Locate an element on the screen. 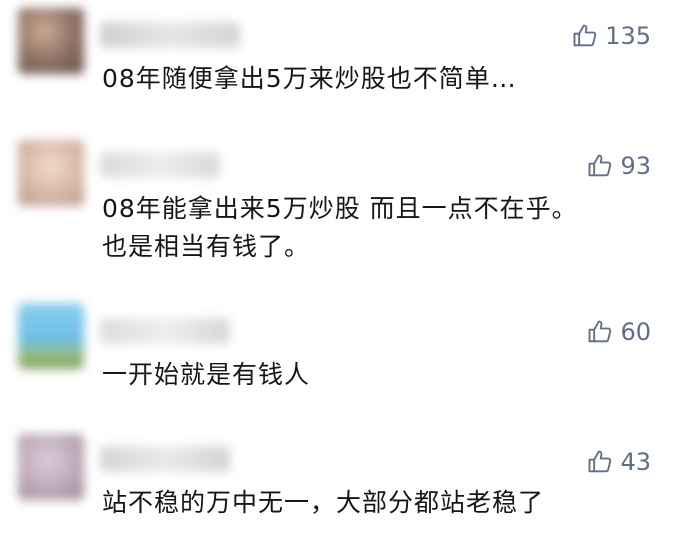  comment-text-line: 08年能拿出来5万炒股 而且一点不在乎。 is located at coordinates (340, 208).